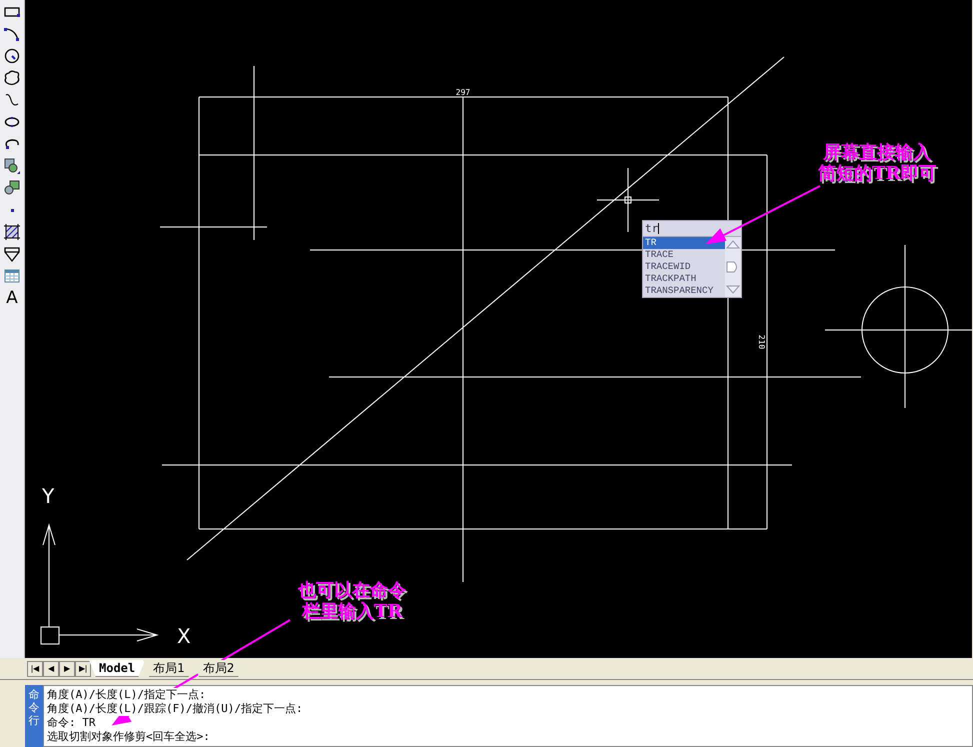 Image resolution: width=973 pixels, height=747 pixels. What do you see at coordinates (83, 668) in the screenshot?
I see `tab-nav-button: ▶|` at bounding box center [83, 668].